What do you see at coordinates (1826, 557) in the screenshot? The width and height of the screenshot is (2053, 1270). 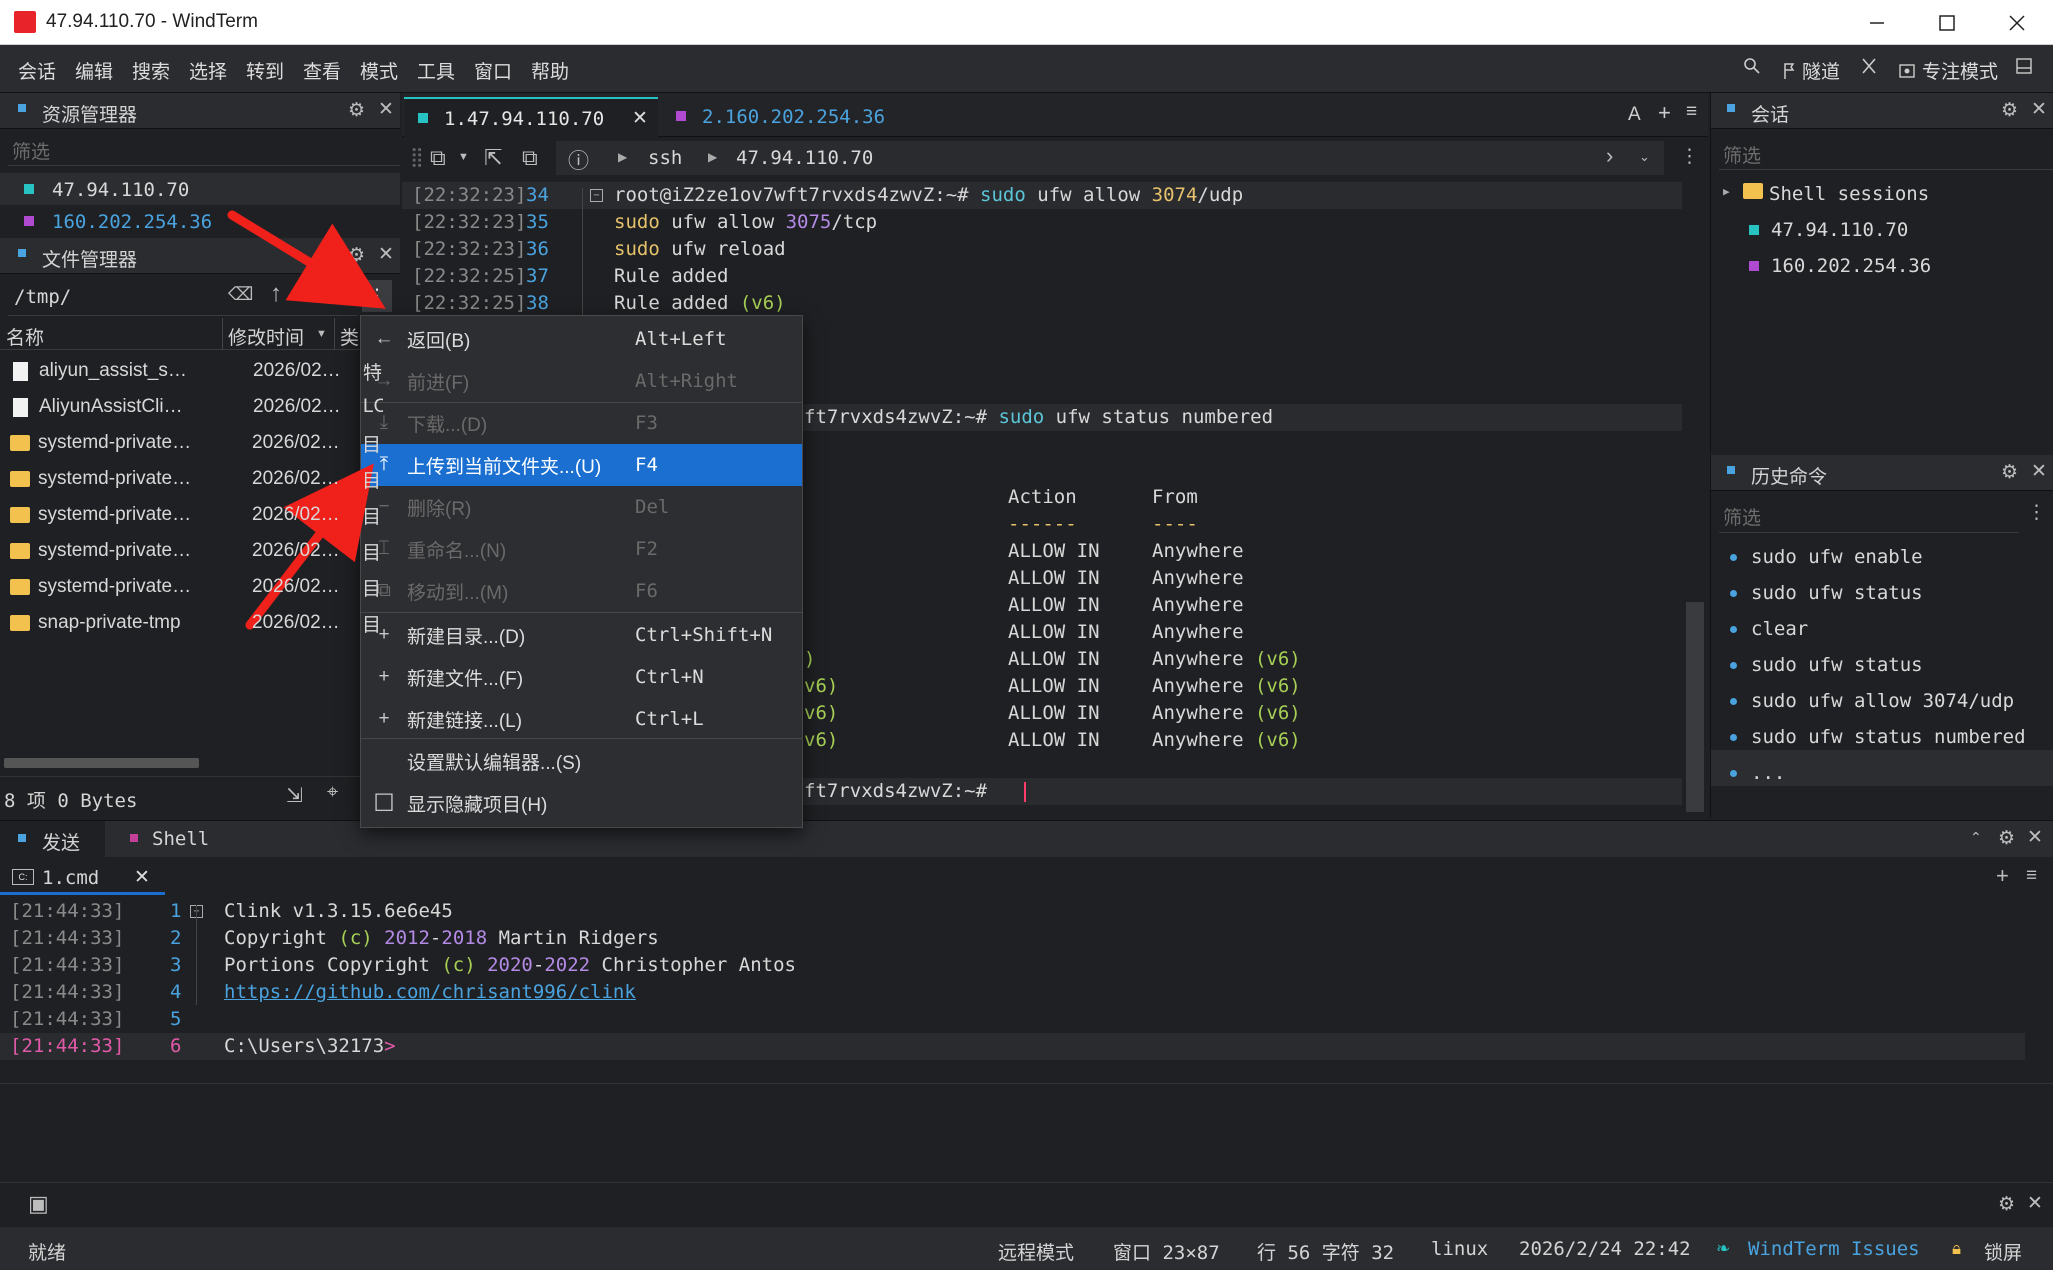 I see `history-item: sudo ufw enable` at bounding box center [1826, 557].